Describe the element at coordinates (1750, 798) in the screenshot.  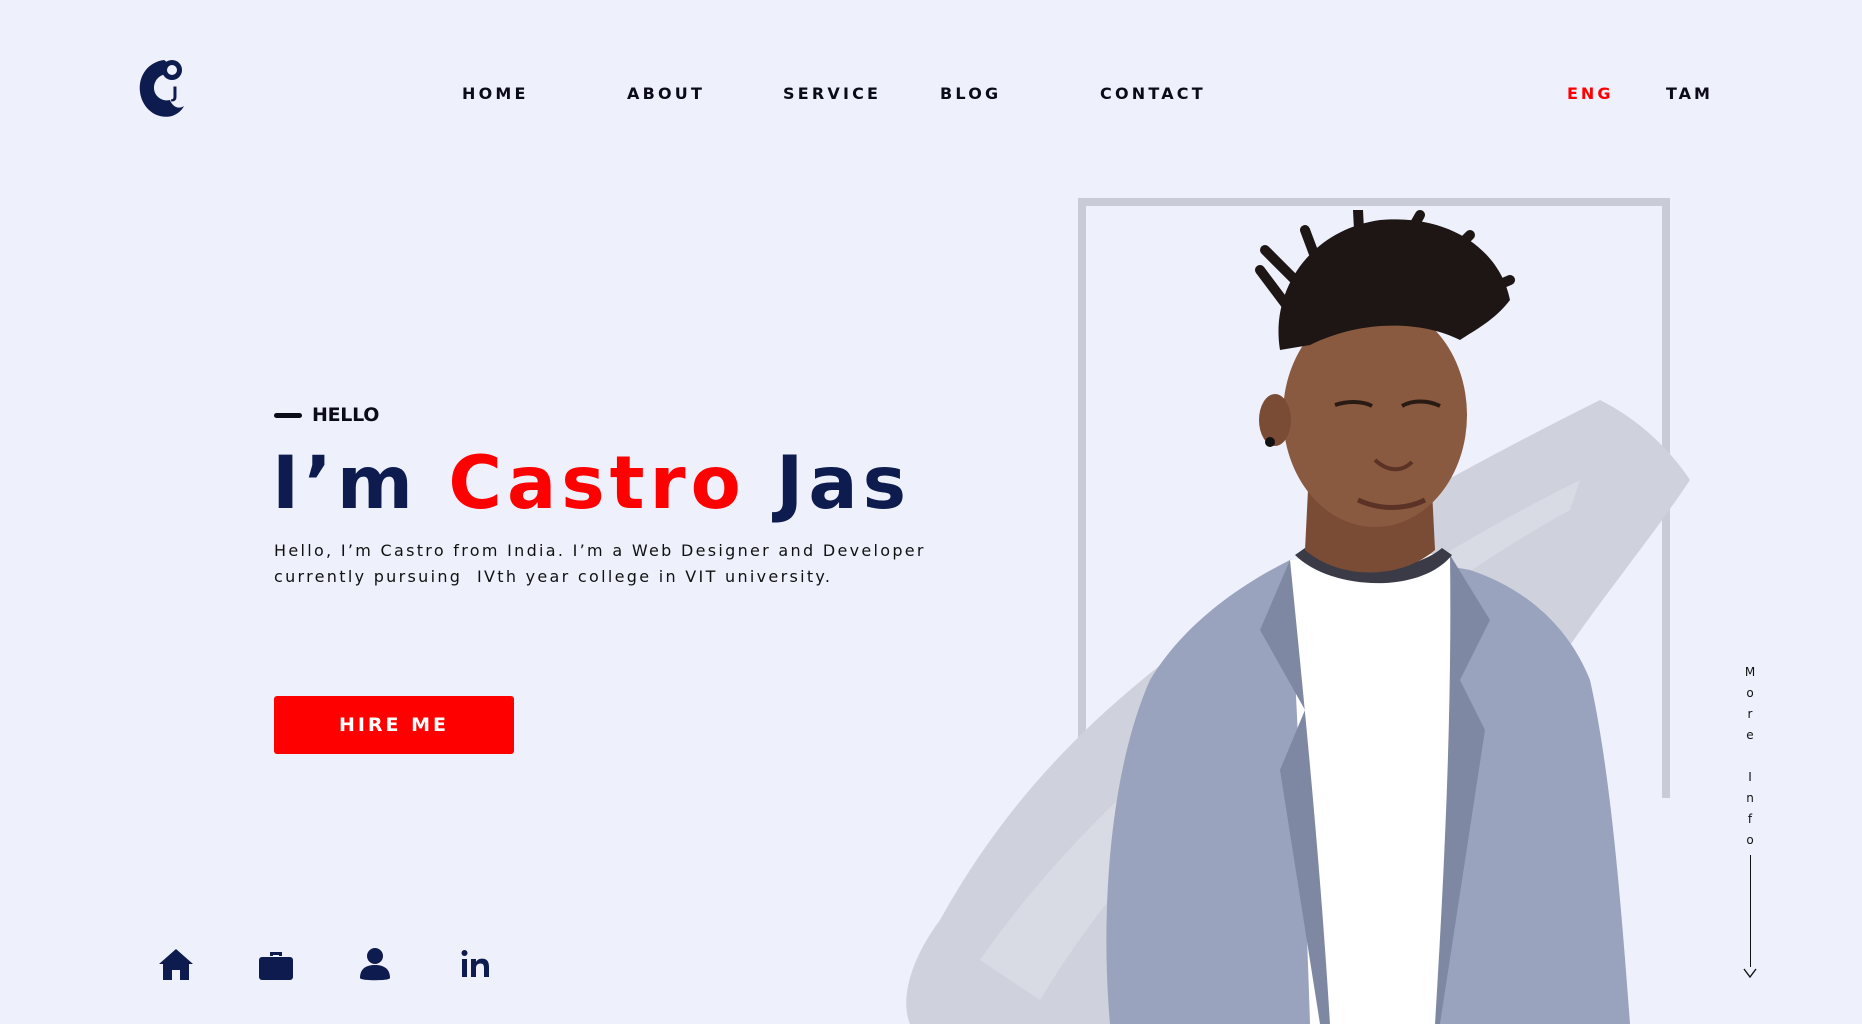
I see `more-info-letter: n` at that location.